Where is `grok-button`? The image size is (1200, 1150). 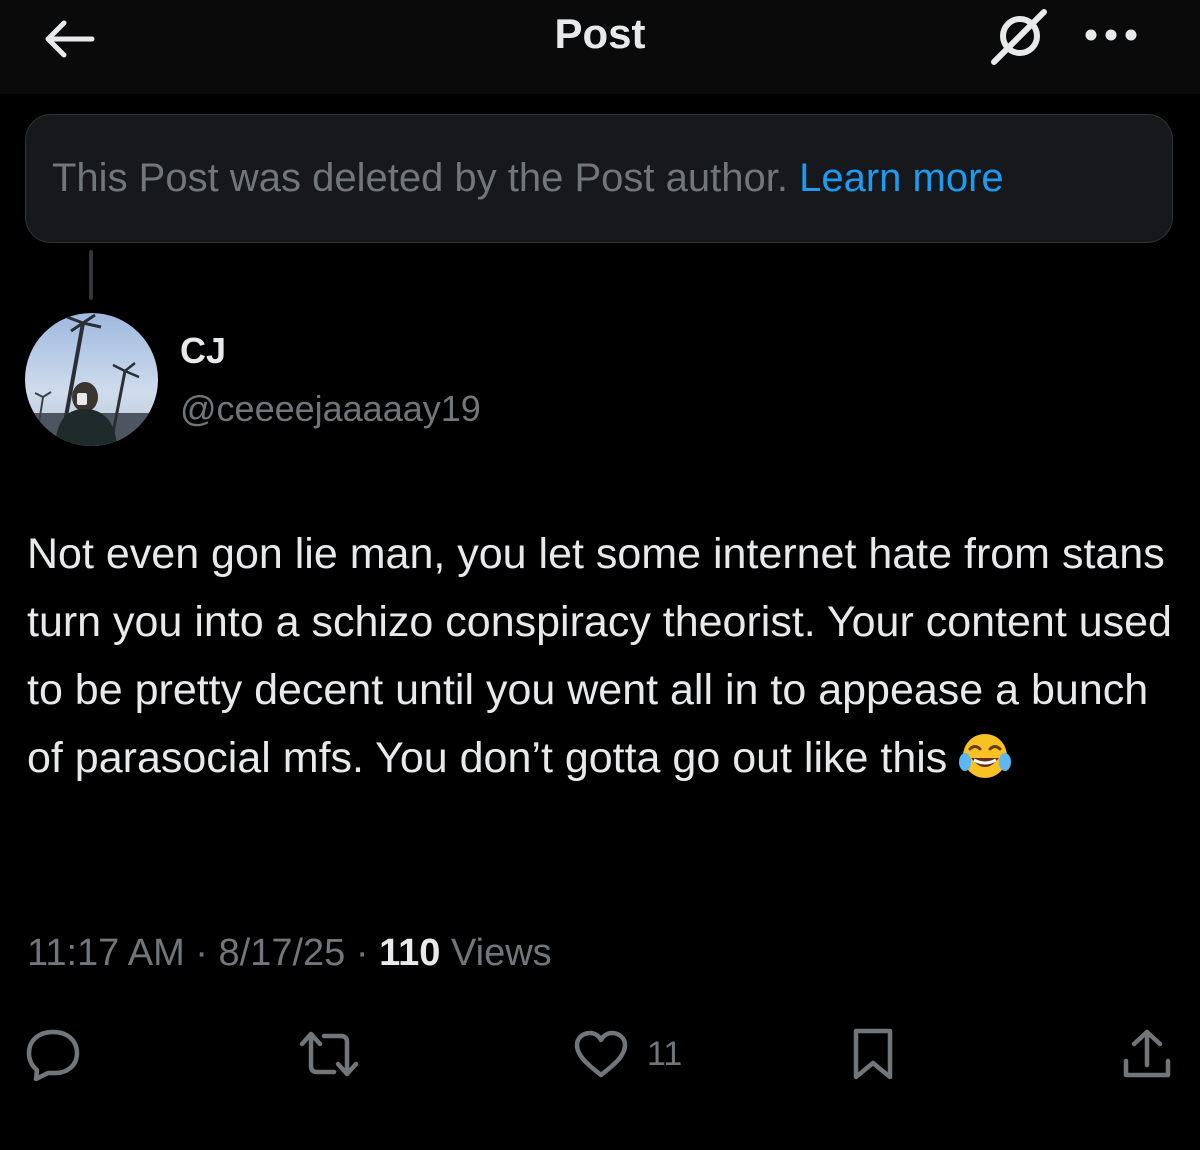 grok-button is located at coordinates (1019, 37).